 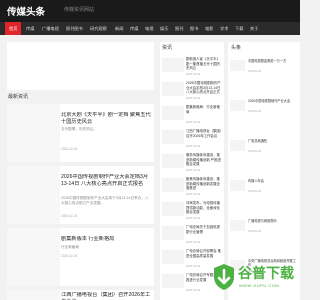 I want to click on watermark-subtext: WWW.GUPU.COM, so click(x=259, y=285).